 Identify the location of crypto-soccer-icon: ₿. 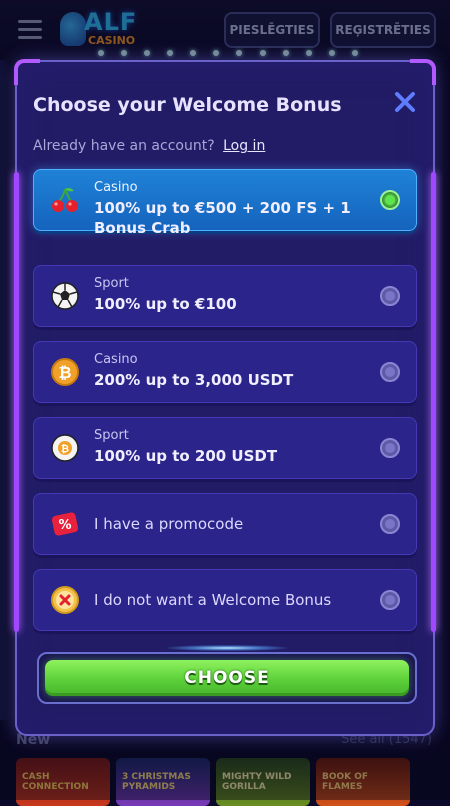
(65, 448).